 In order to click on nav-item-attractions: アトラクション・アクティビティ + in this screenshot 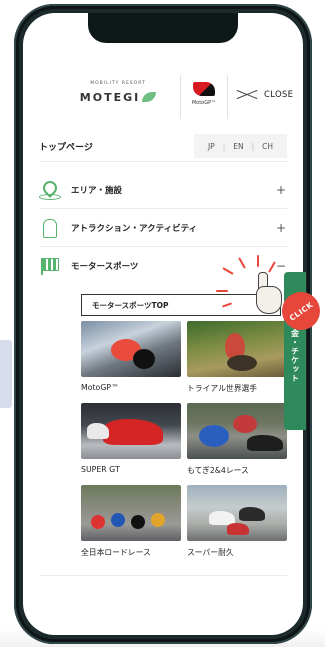, I will do `click(163, 228)`.